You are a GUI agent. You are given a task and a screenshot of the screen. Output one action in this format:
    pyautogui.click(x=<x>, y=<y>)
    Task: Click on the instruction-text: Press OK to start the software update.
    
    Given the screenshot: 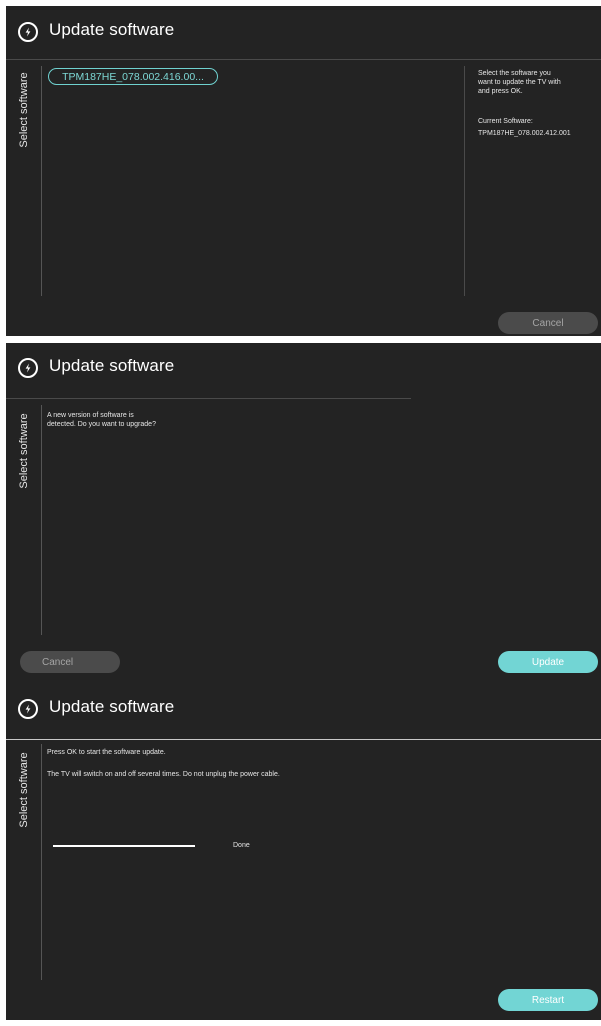 What is the action you would take?
    pyautogui.click(x=106, y=752)
    